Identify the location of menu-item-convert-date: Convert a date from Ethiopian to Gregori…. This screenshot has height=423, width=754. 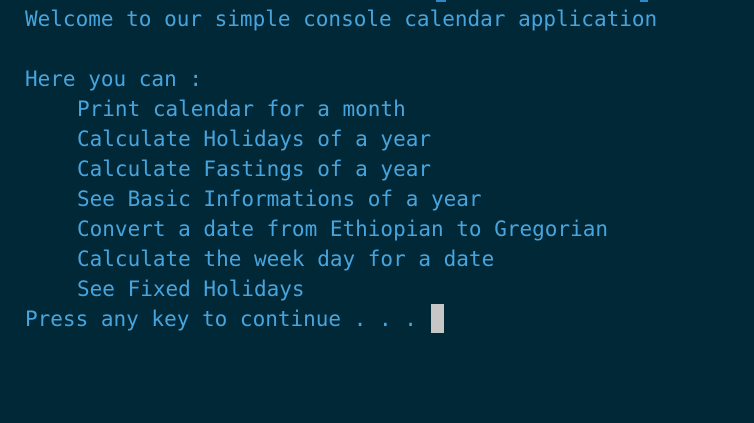
(343, 229).